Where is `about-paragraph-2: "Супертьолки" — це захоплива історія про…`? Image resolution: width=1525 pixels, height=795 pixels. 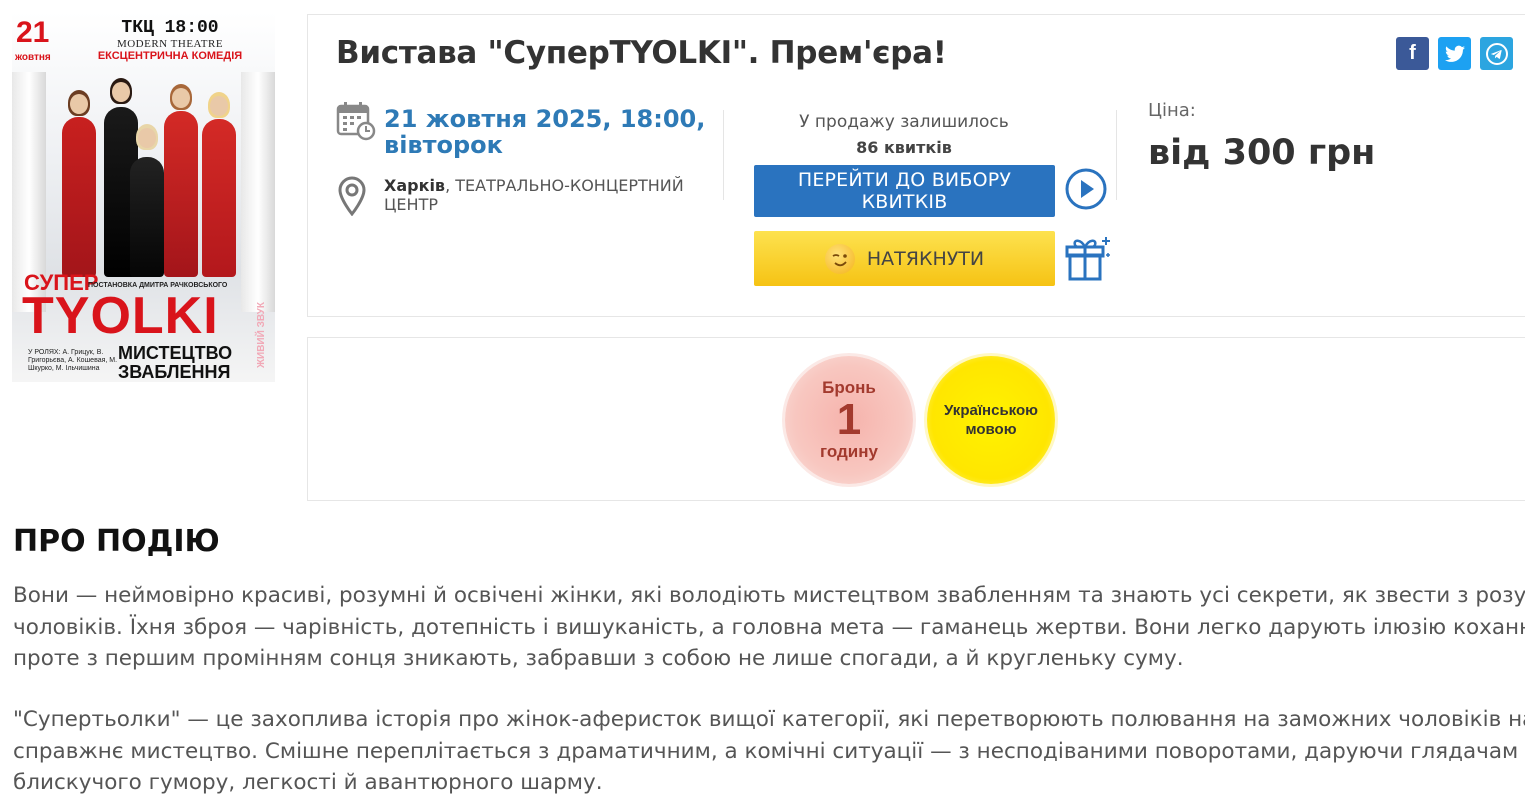 about-paragraph-2: "Супертьолки" — це захоплива історія про… is located at coordinates (769, 749).